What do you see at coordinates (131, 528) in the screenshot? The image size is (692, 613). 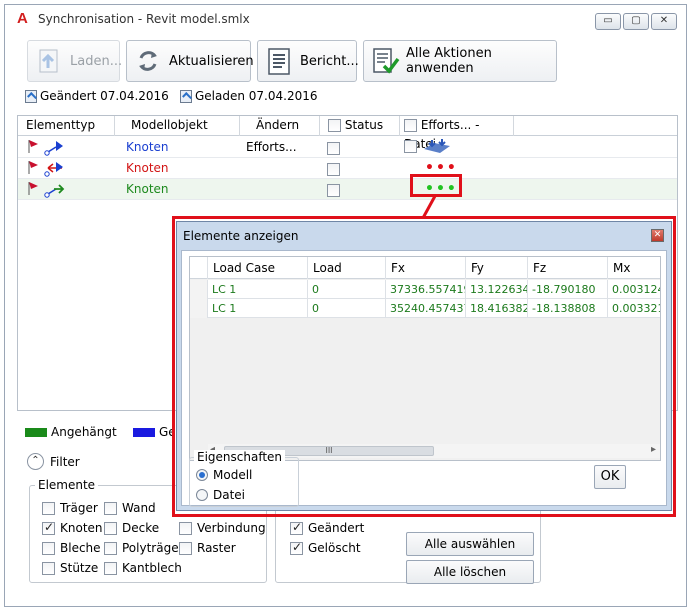 I see `filter-decke: Decke` at bounding box center [131, 528].